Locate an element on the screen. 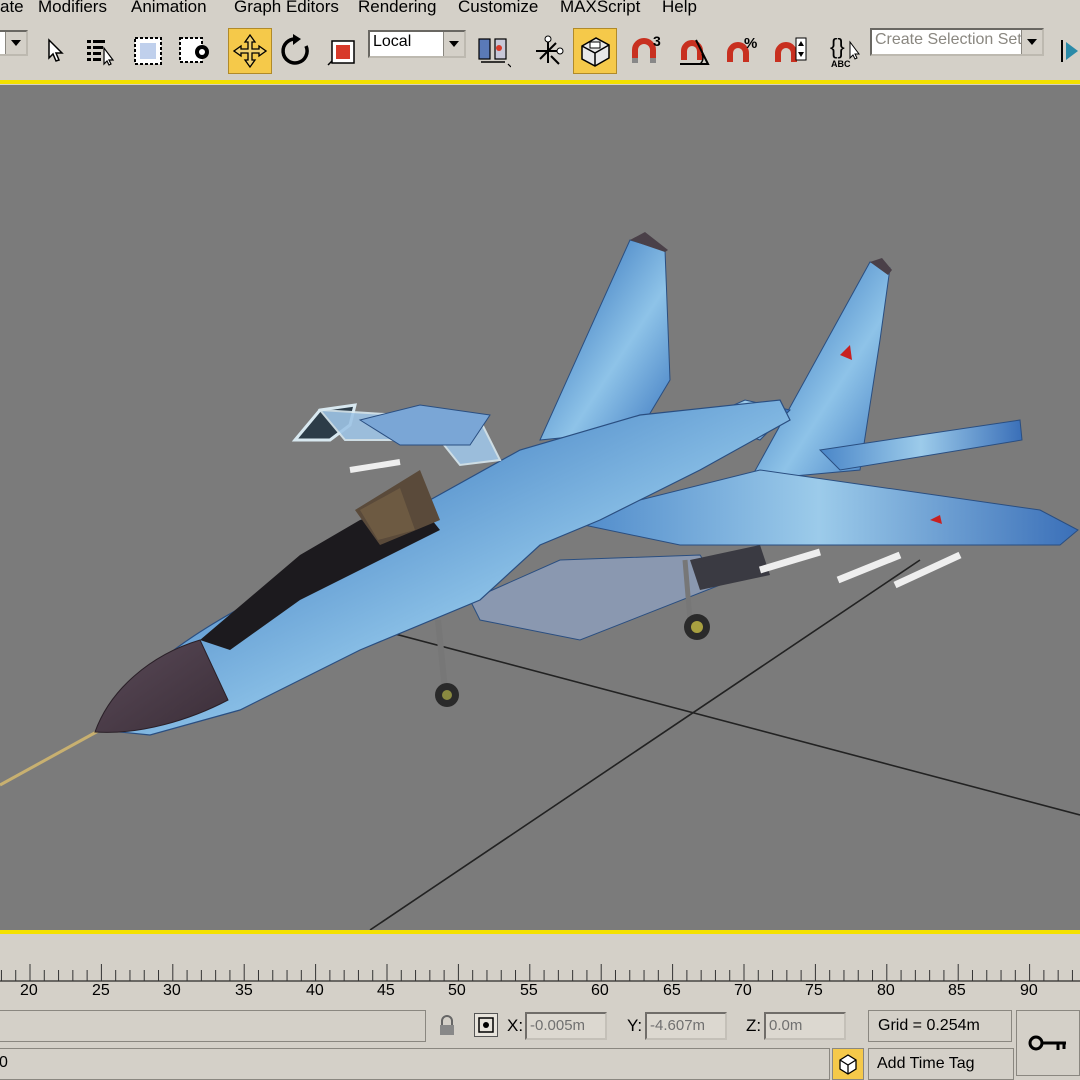  tick-label: 45 is located at coordinates (386, 990).